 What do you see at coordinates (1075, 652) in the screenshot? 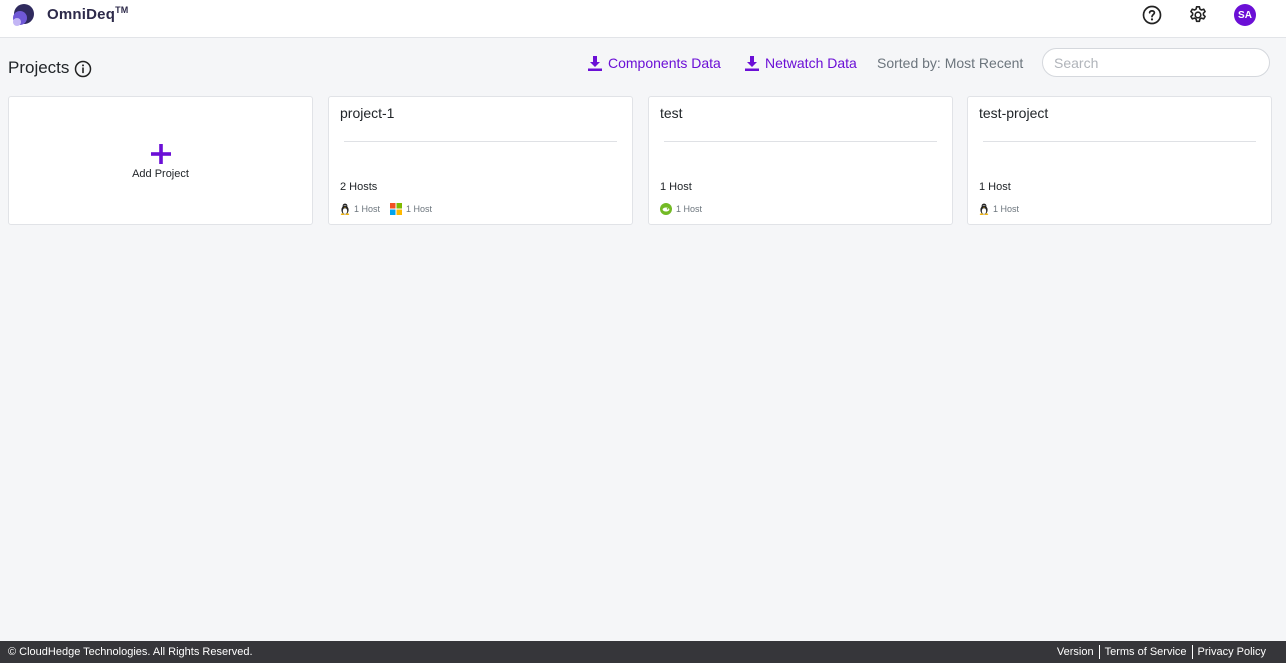
I see `version-link: Version` at bounding box center [1075, 652].